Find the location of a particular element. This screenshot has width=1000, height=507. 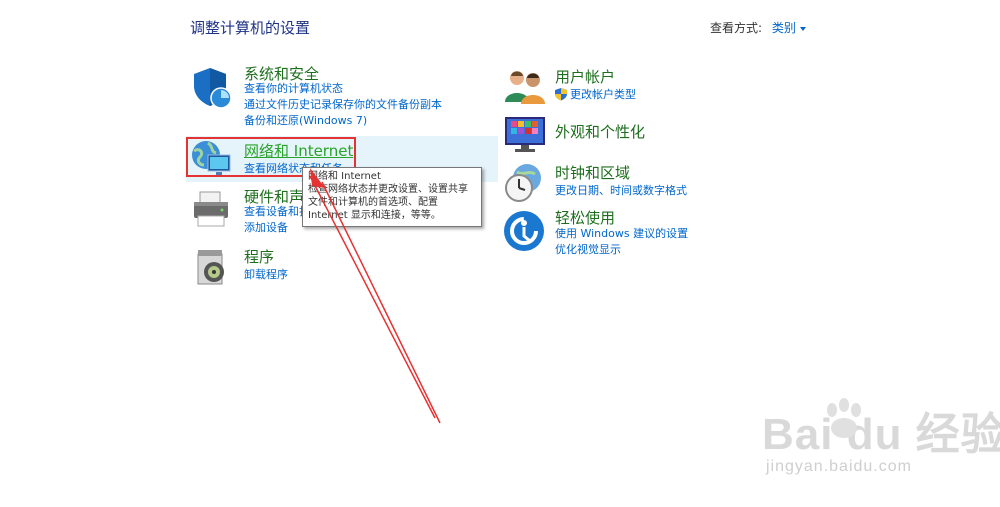

view-by-value: 类别 is located at coordinates (783, 28).